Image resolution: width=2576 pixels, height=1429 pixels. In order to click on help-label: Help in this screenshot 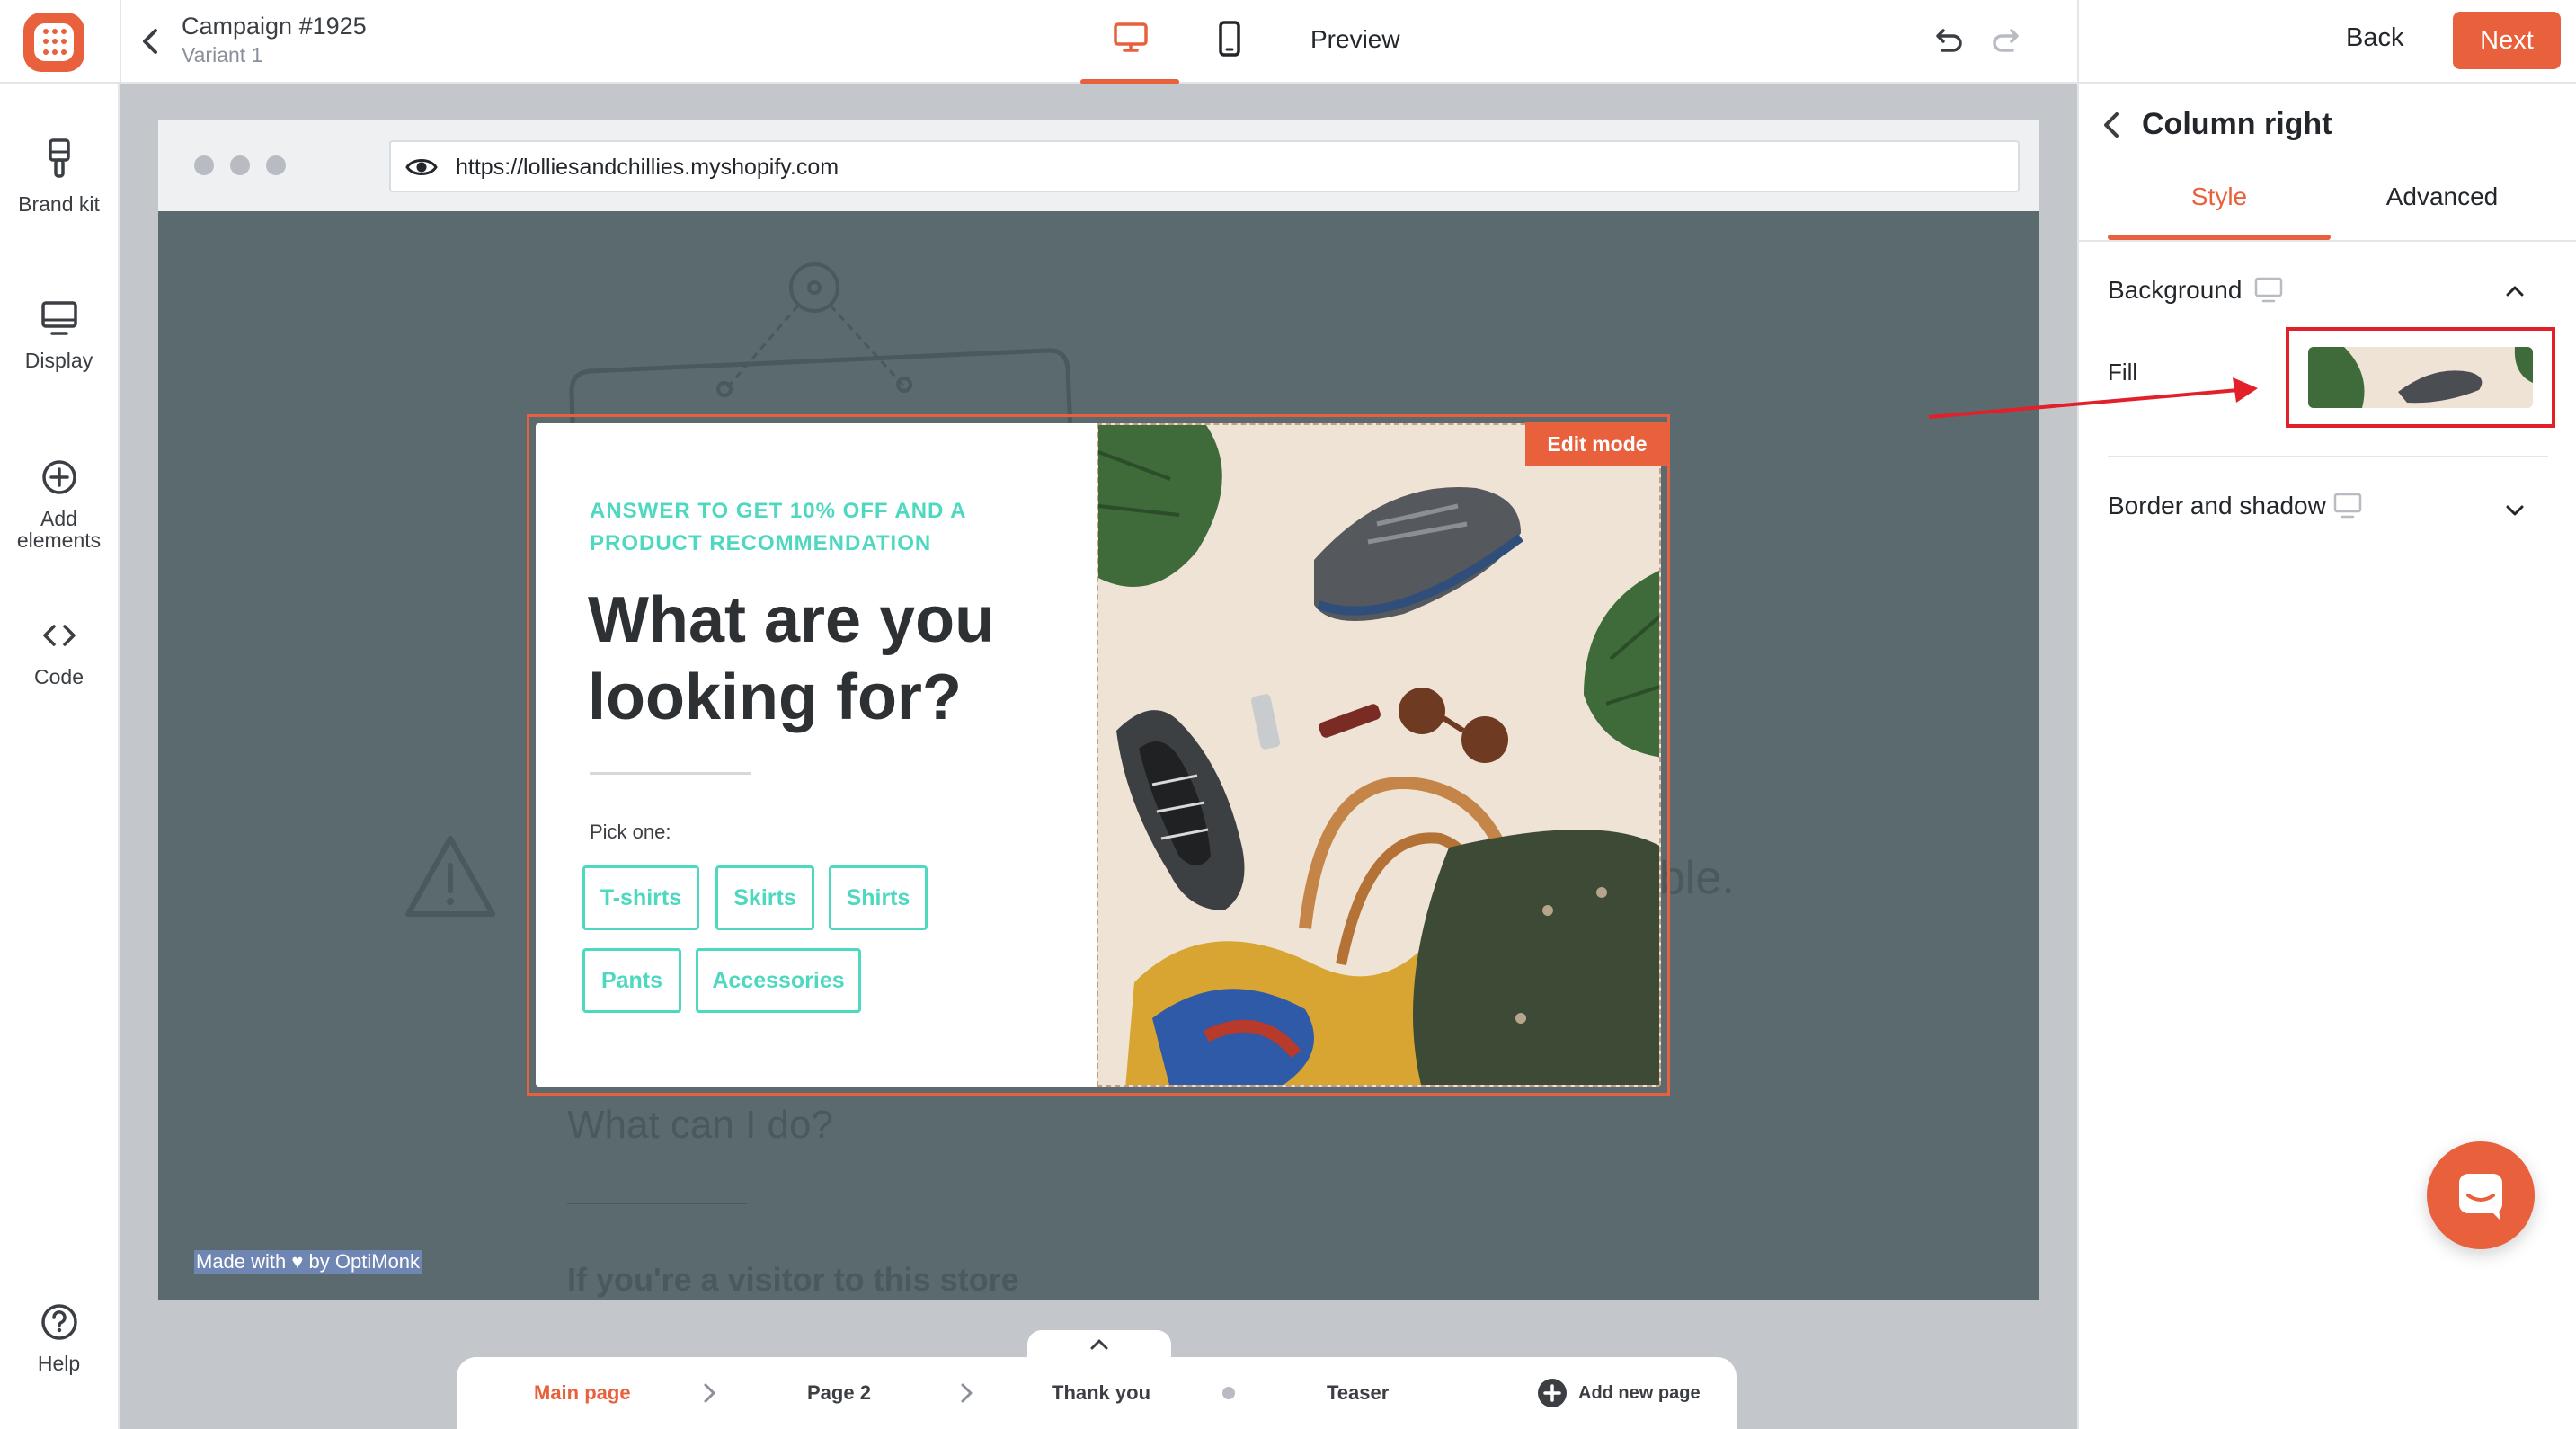, I will do `click(59, 1363)`.